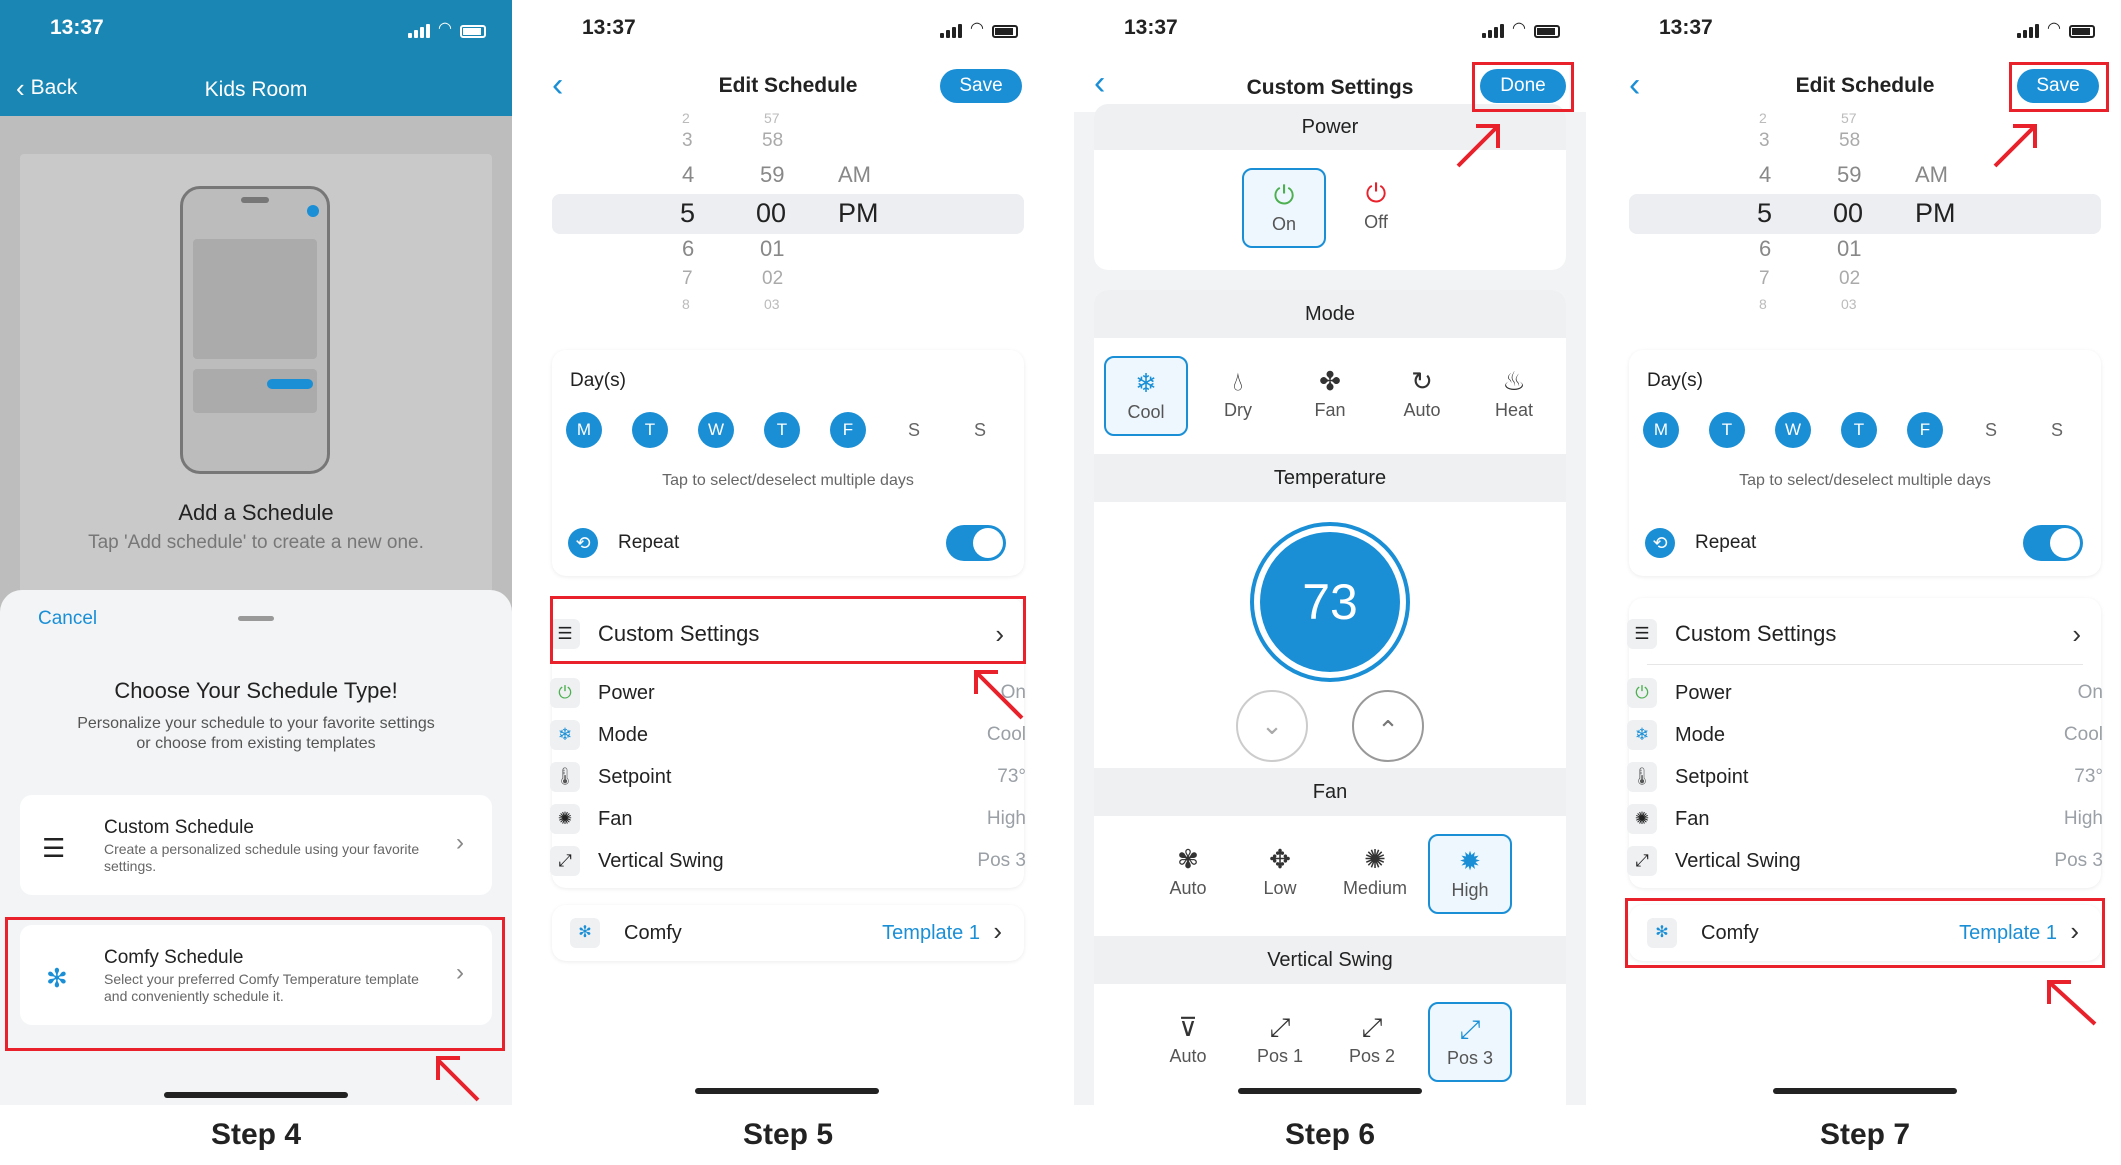 This screenshot has width=2121, height=1165. I want to click on fan-high-option: ✹ High, so click(1470, 874).